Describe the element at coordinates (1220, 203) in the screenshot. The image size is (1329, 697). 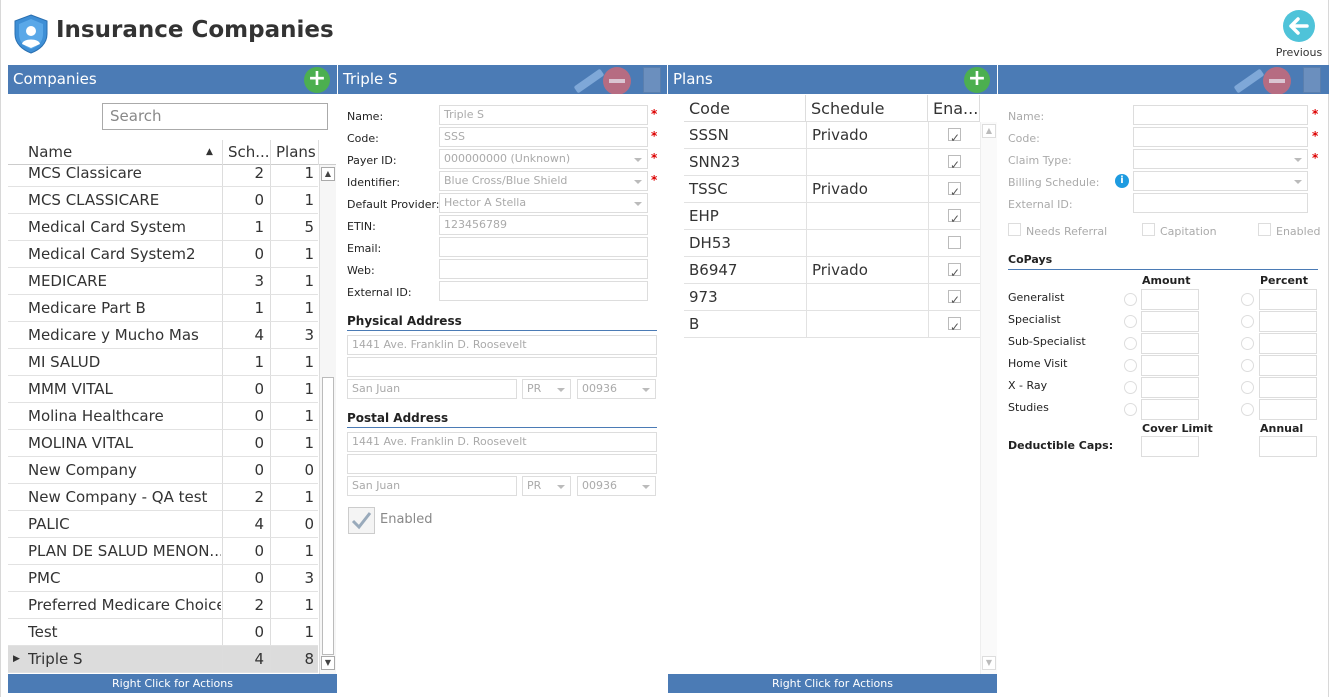
I see `plan-external-id-input` at that location.